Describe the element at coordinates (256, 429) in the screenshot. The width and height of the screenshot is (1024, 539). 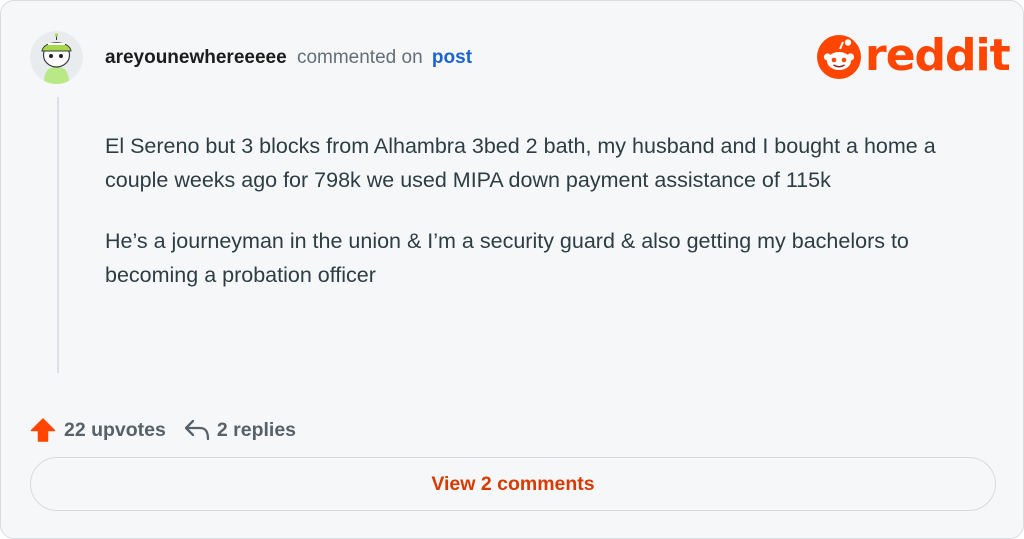
I see `reply-count: 2 replies` at that location.